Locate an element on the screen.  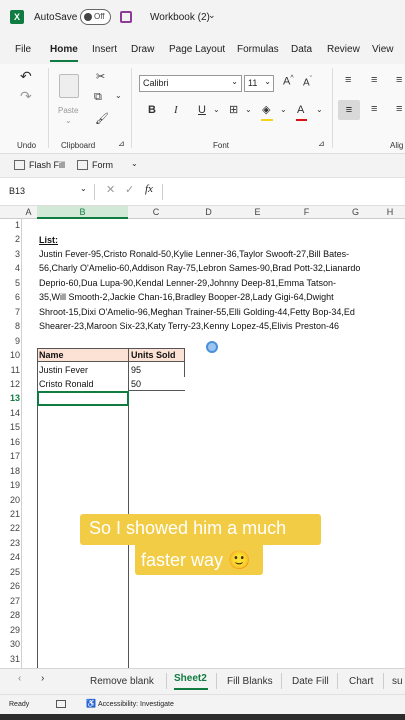
row-header: 12 is located at coordinates (10, 384).